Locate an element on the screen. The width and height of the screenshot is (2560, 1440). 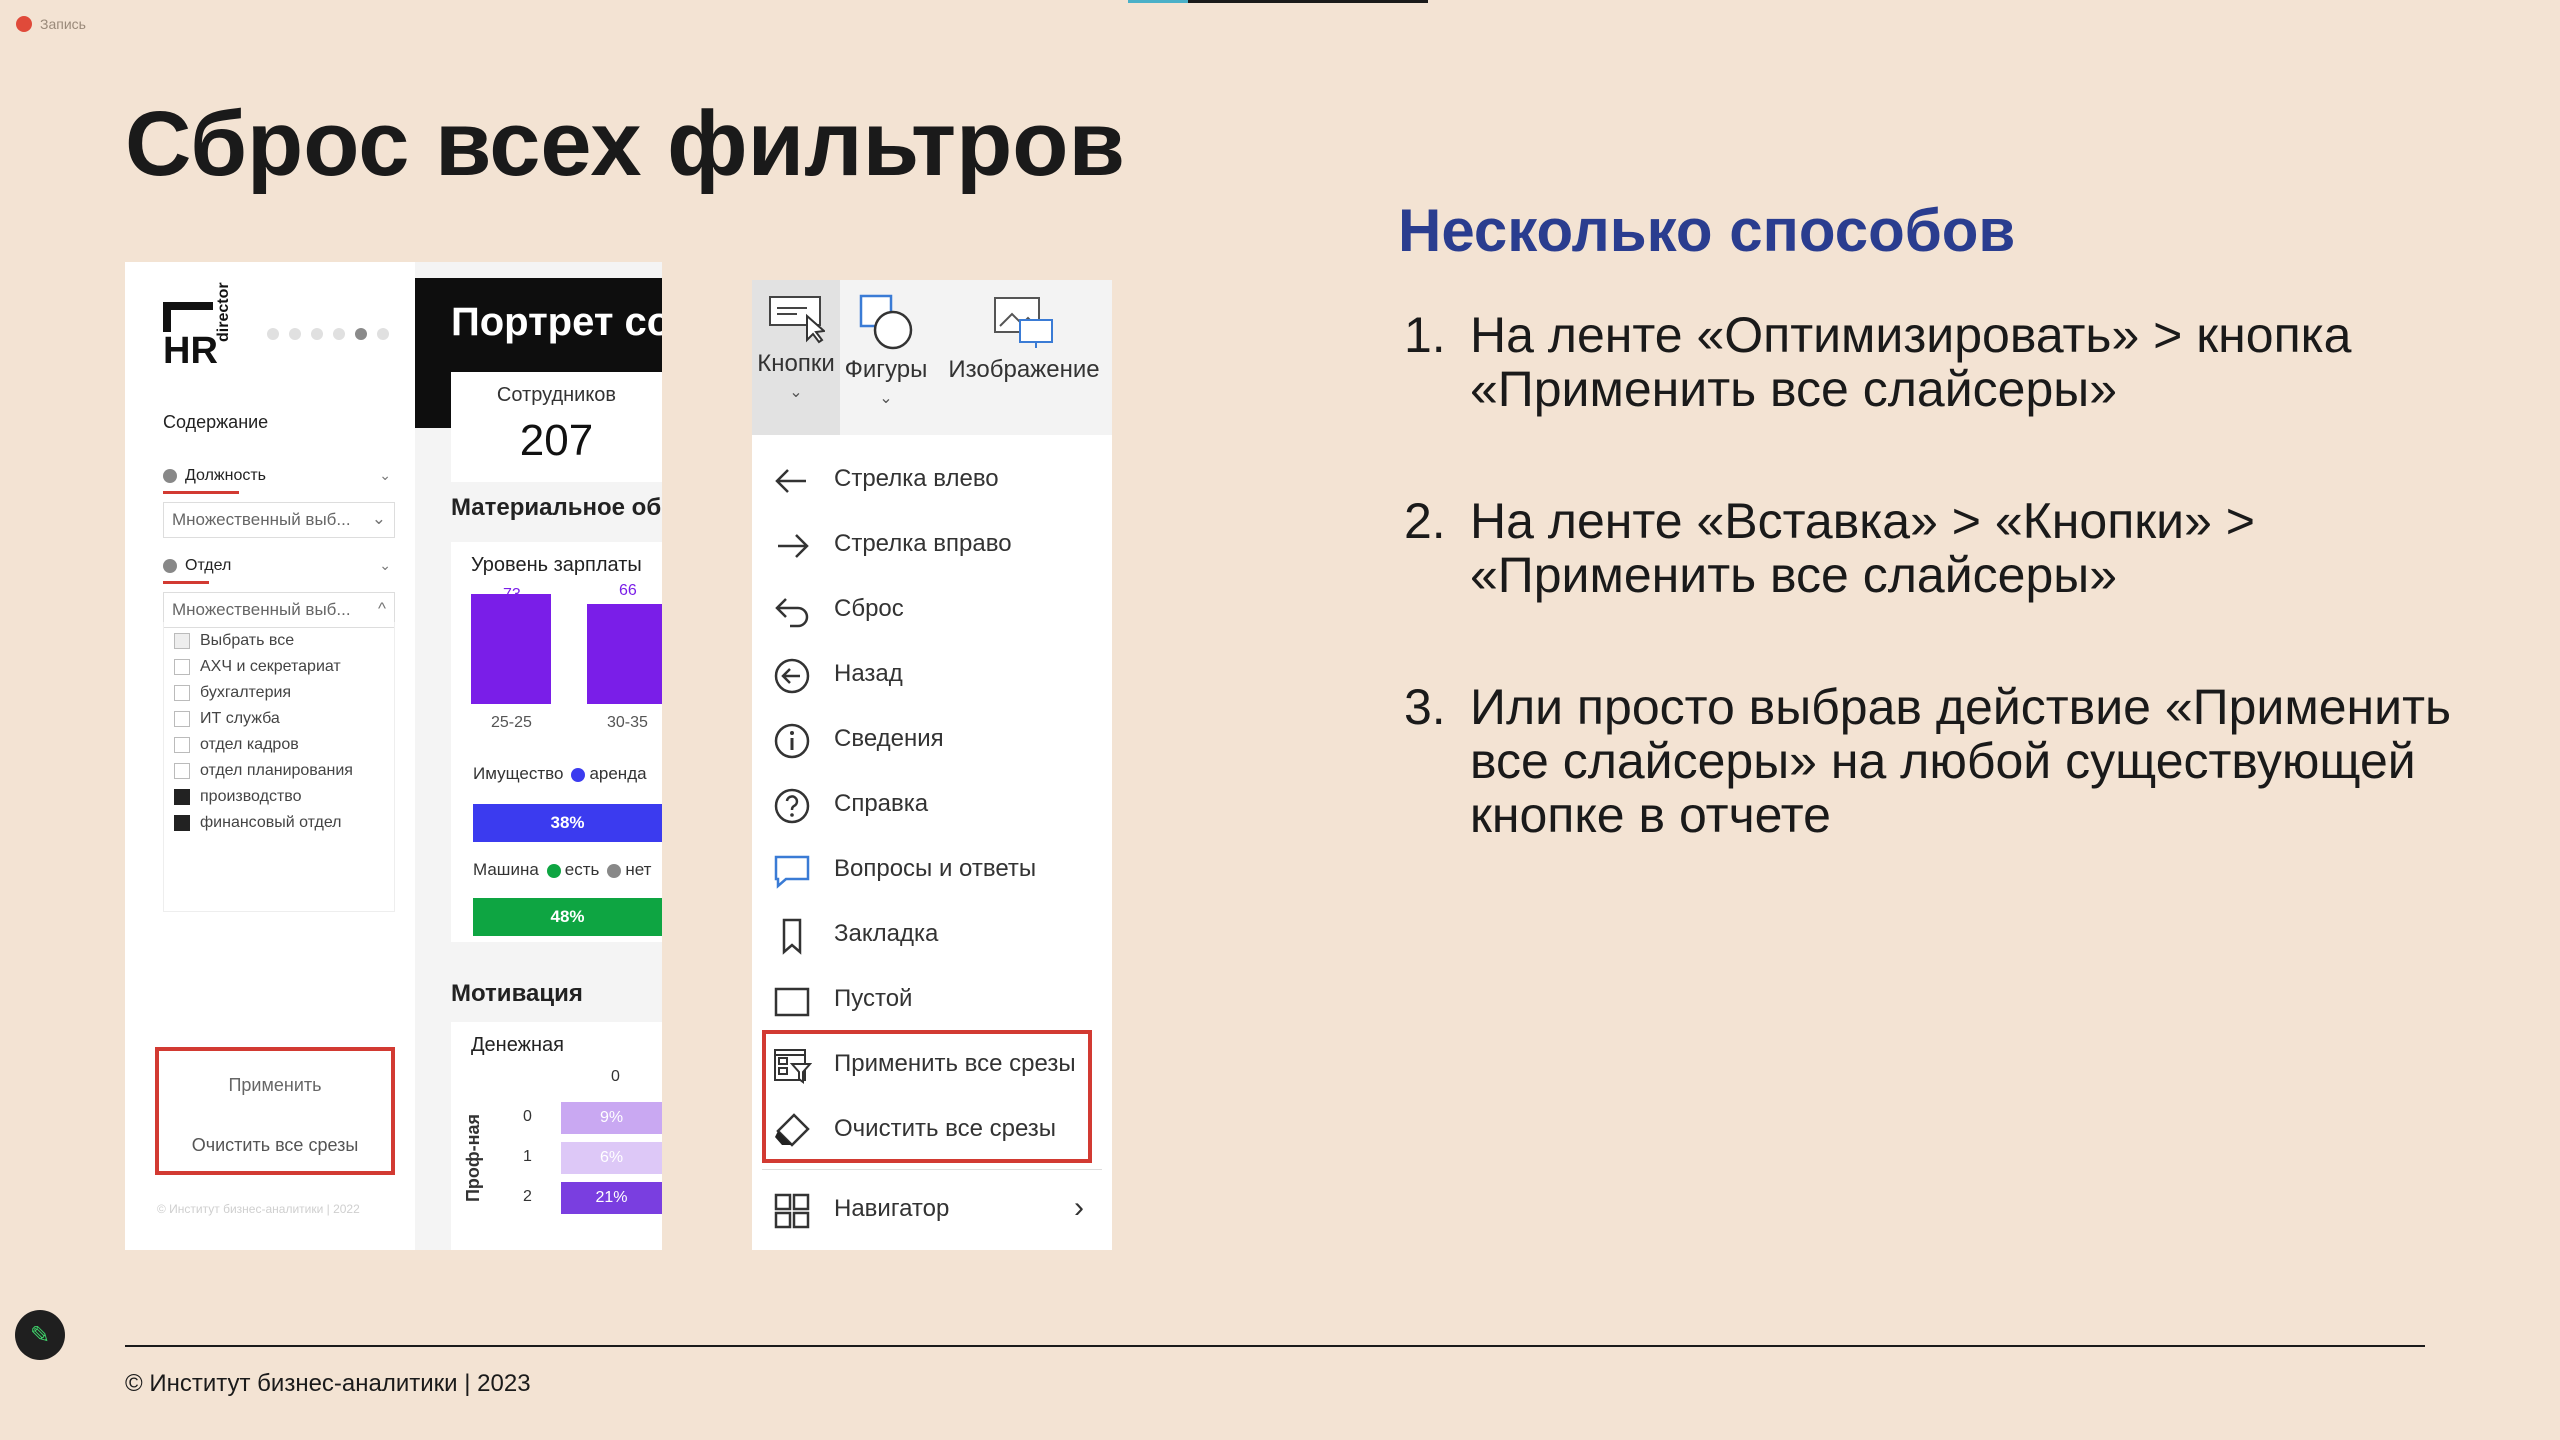
section-material: Материальное об is located at coordinates (556, 507).